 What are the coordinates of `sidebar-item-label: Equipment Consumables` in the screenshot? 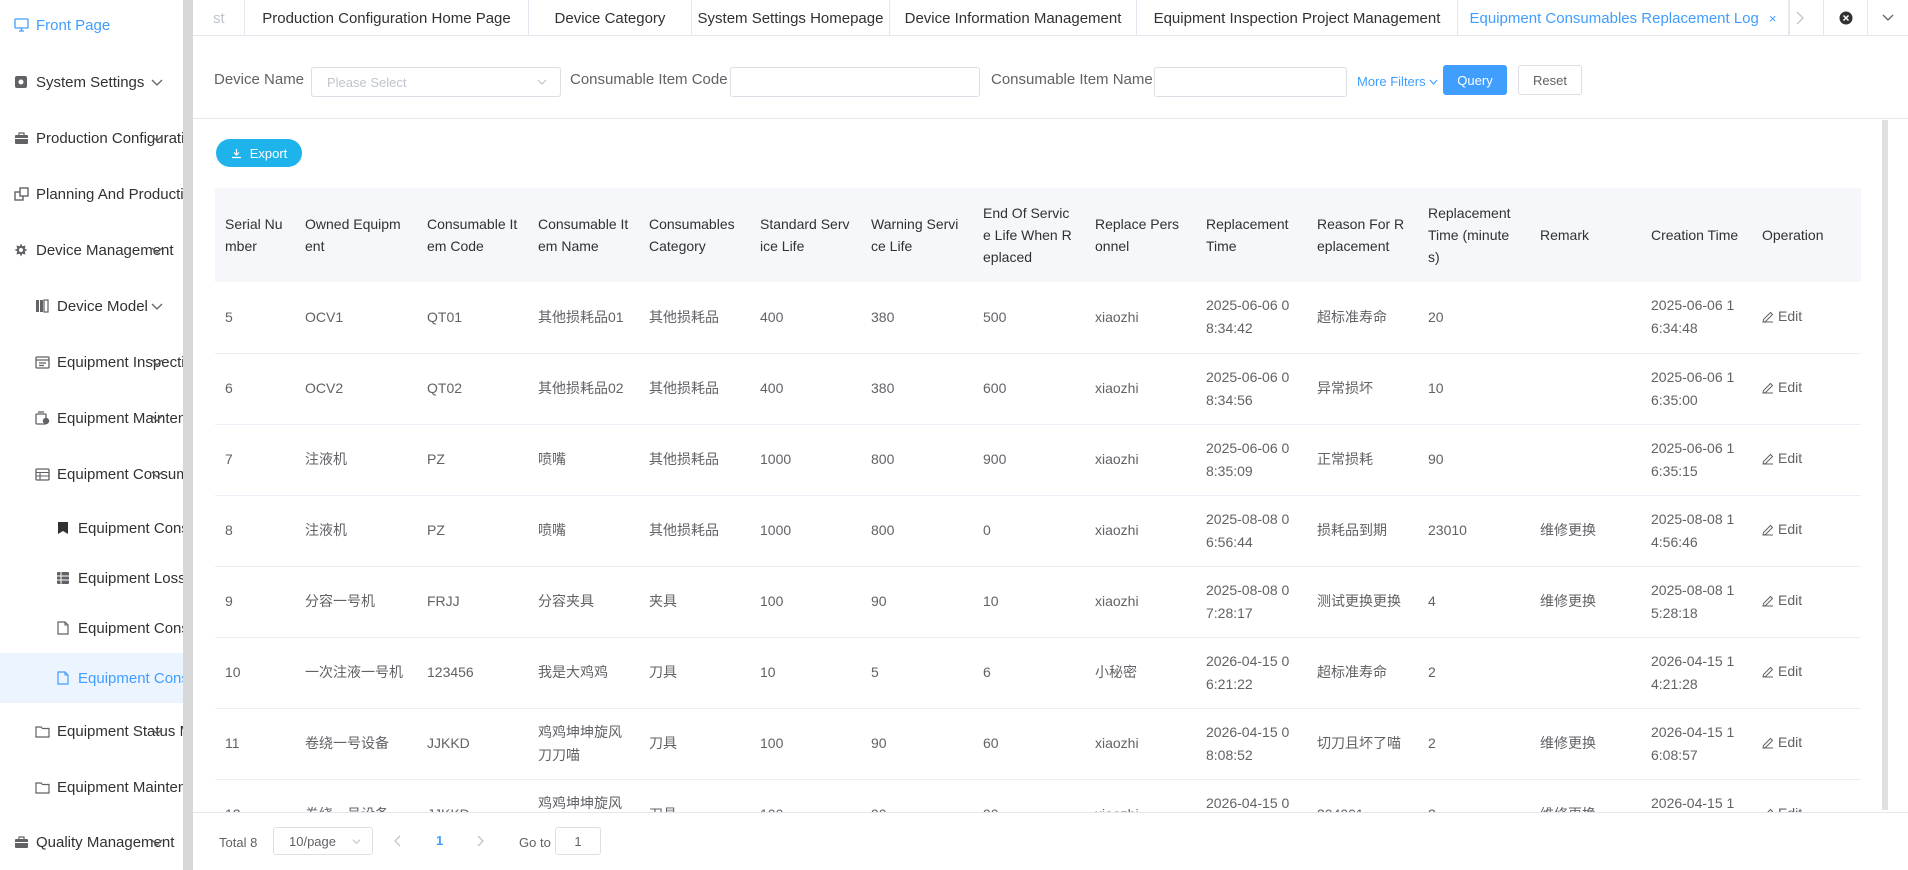 It's located at (130, 528).